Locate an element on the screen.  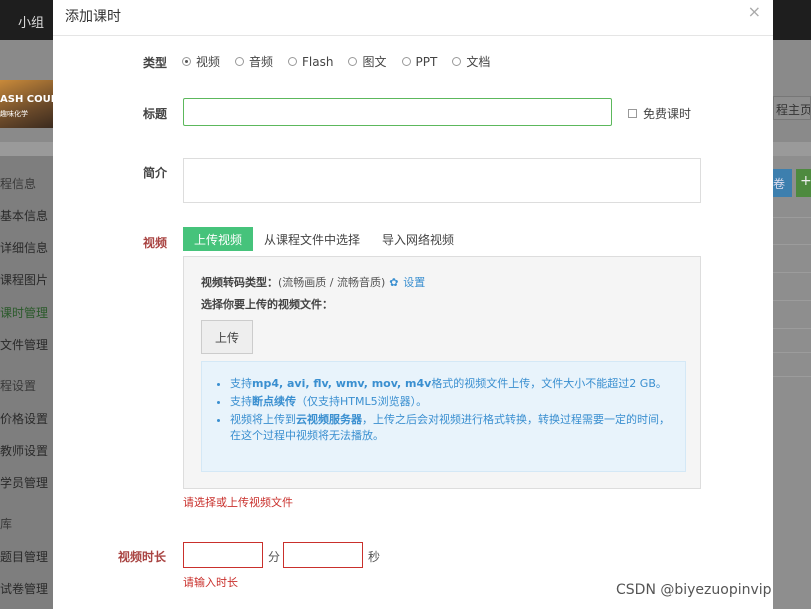
title-input is located at coordinates (397, 112).